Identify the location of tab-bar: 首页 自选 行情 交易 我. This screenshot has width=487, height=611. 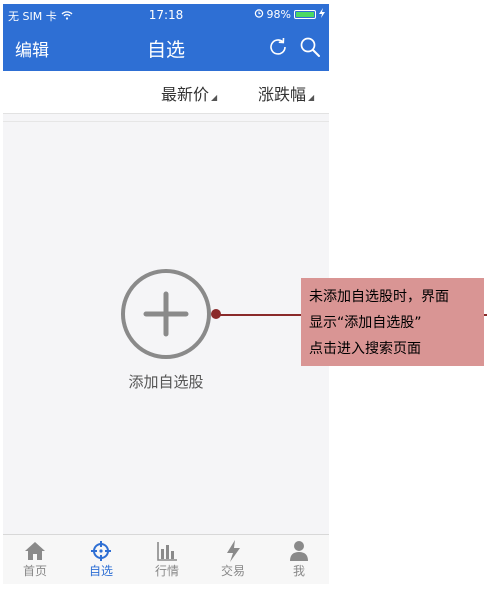
(166, 559).